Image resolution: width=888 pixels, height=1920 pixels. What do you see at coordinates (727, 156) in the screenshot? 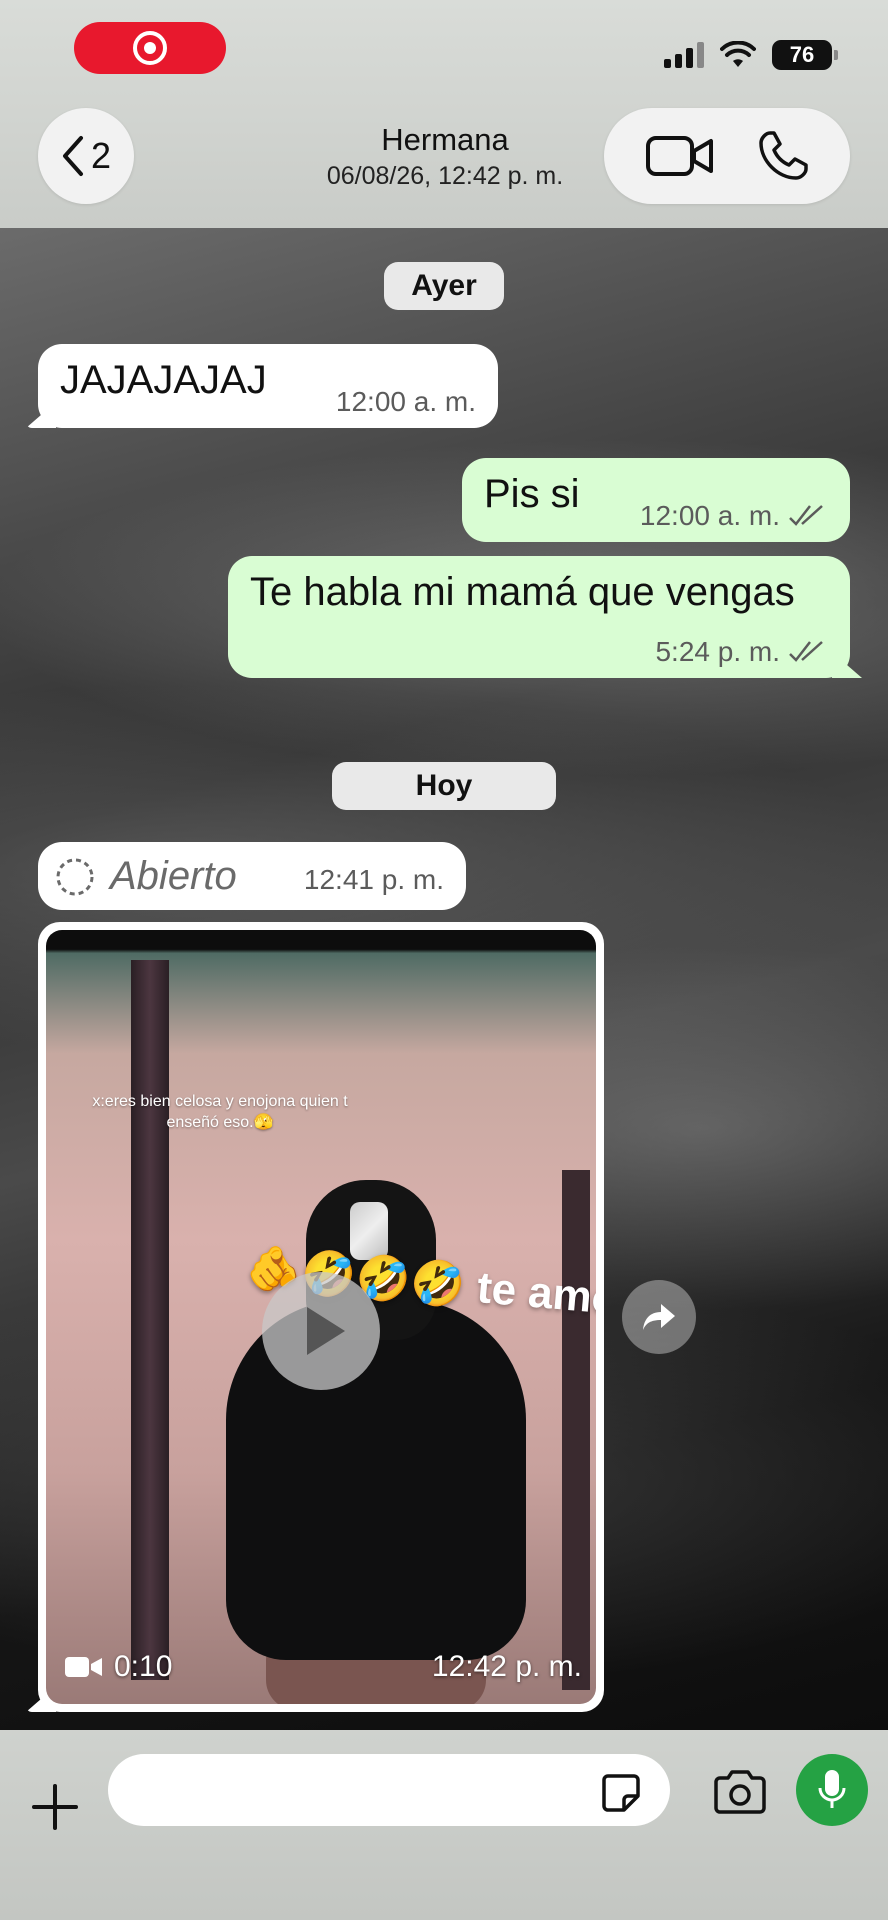
I see `call-actions` at bounding box center [727, 156].